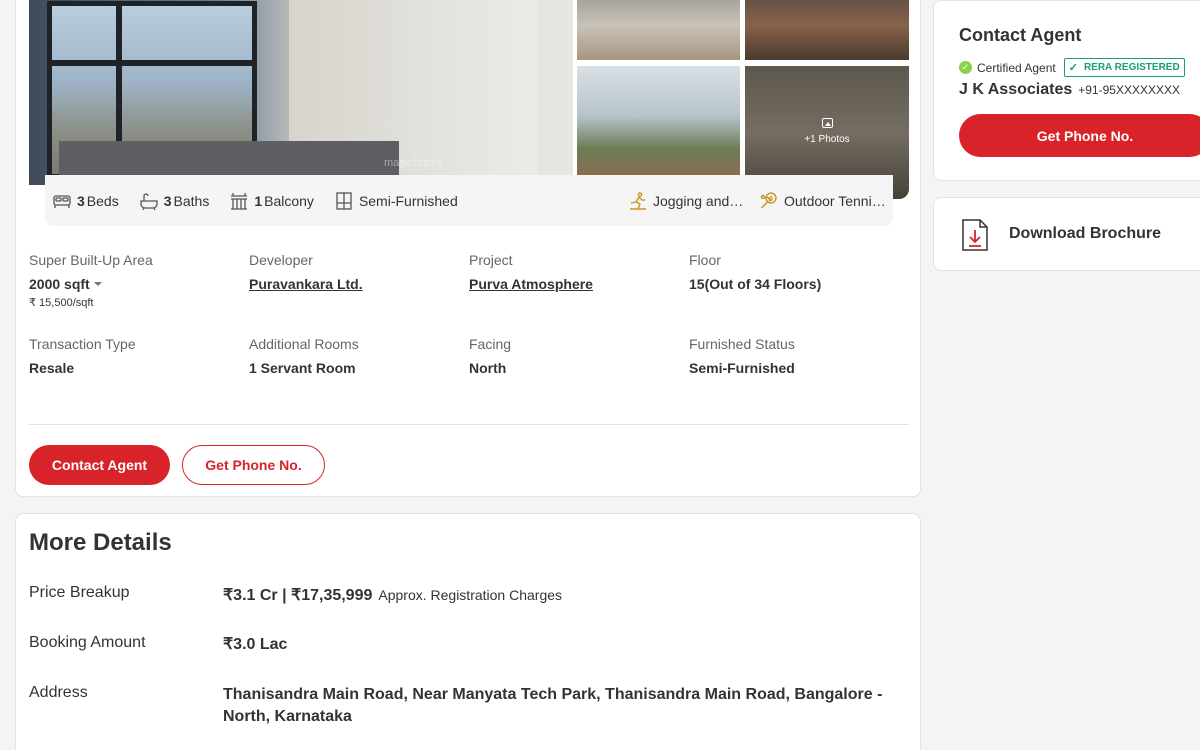  What do you see at coordinates (82, 344) in the screenshot?
I see `spec-label: Transaction Type` at bounding box center [82, 344].